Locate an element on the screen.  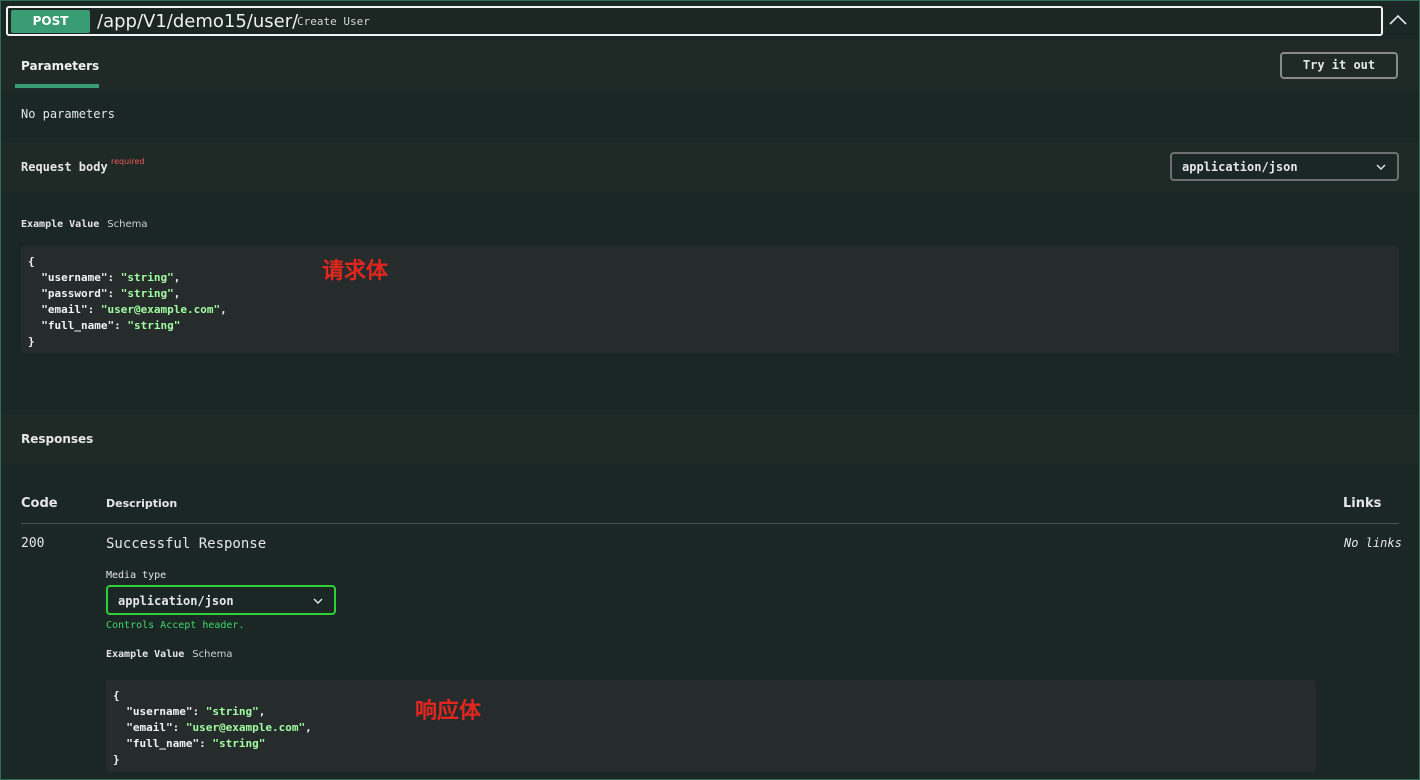
operation-description: Create User is located at coordinates (333, 21).